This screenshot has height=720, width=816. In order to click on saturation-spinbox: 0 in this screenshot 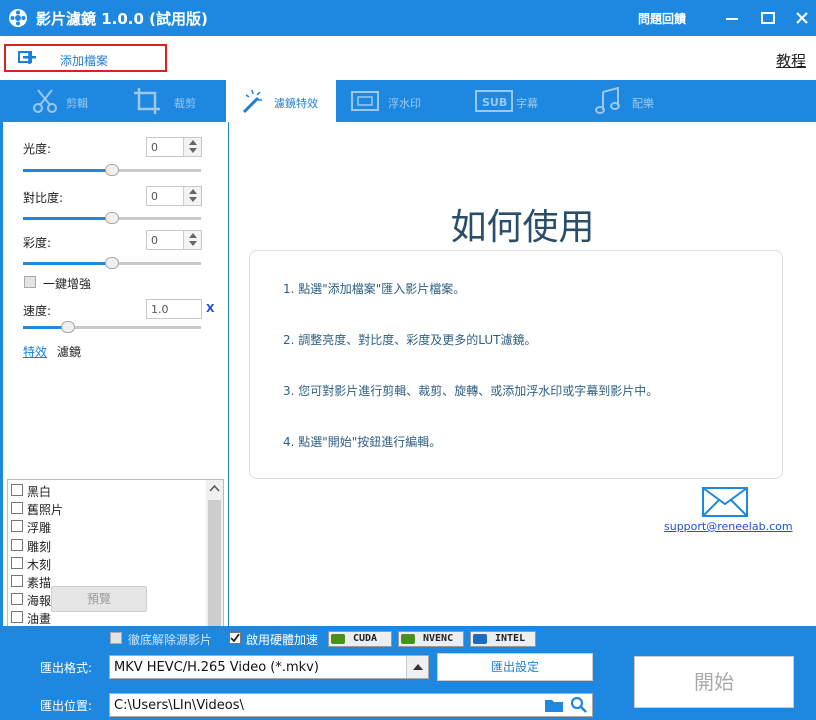, I will do `click(174, 240)`.